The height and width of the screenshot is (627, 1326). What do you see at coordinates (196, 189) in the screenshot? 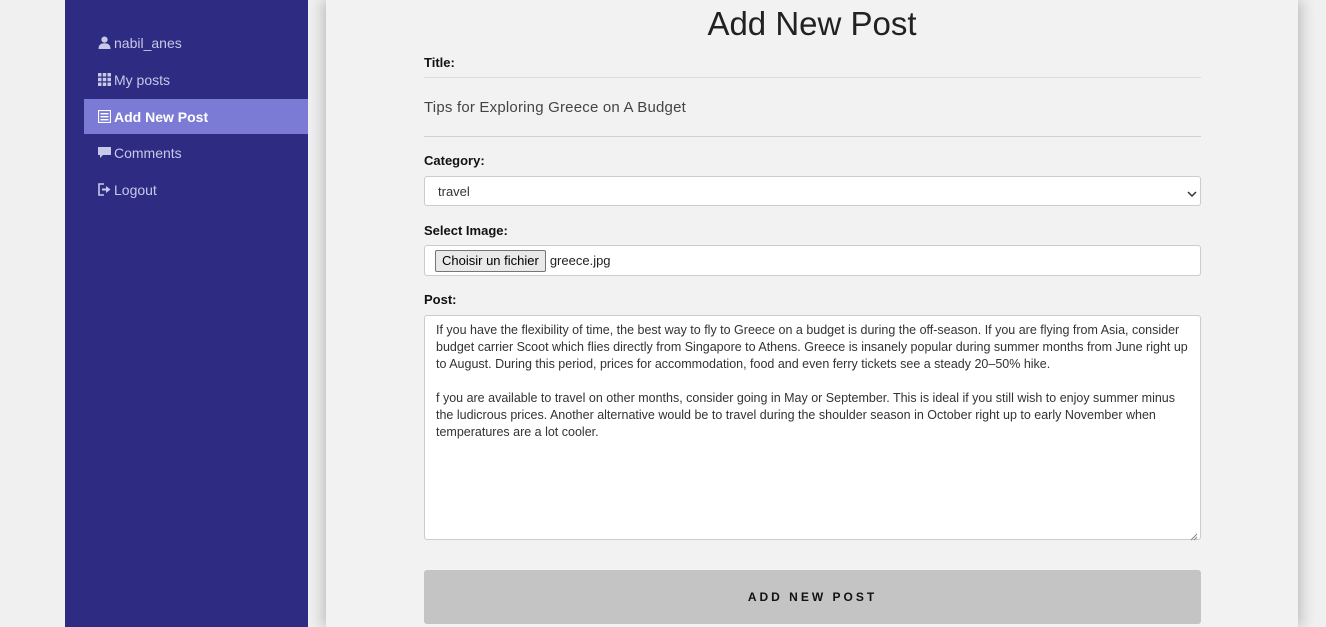
I see `sidebar-item-logout: Logout` at bounding box center [196, 189].